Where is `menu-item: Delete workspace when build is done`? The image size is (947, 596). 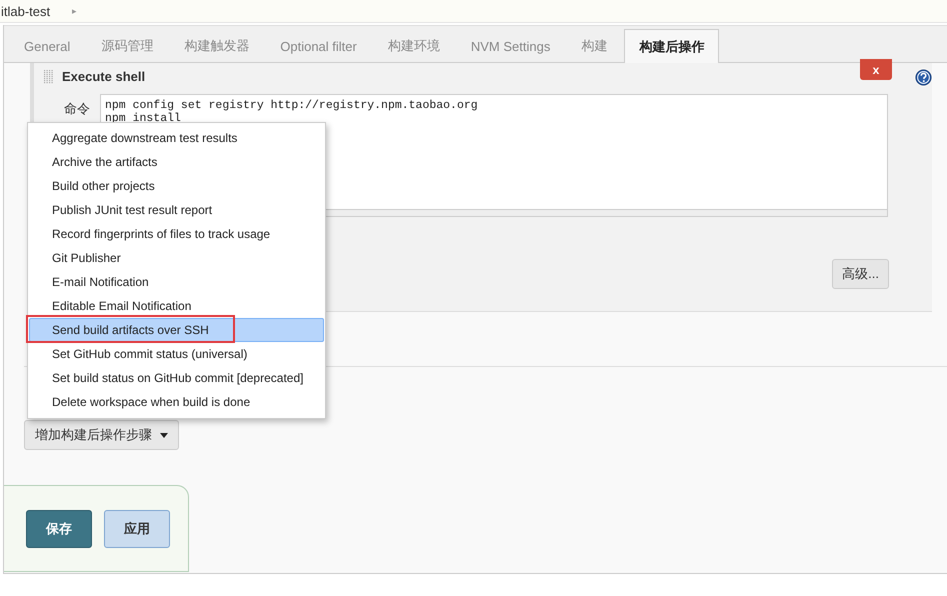
menu-item: Delete workspace when build is done is located at coordinates (176, 402).